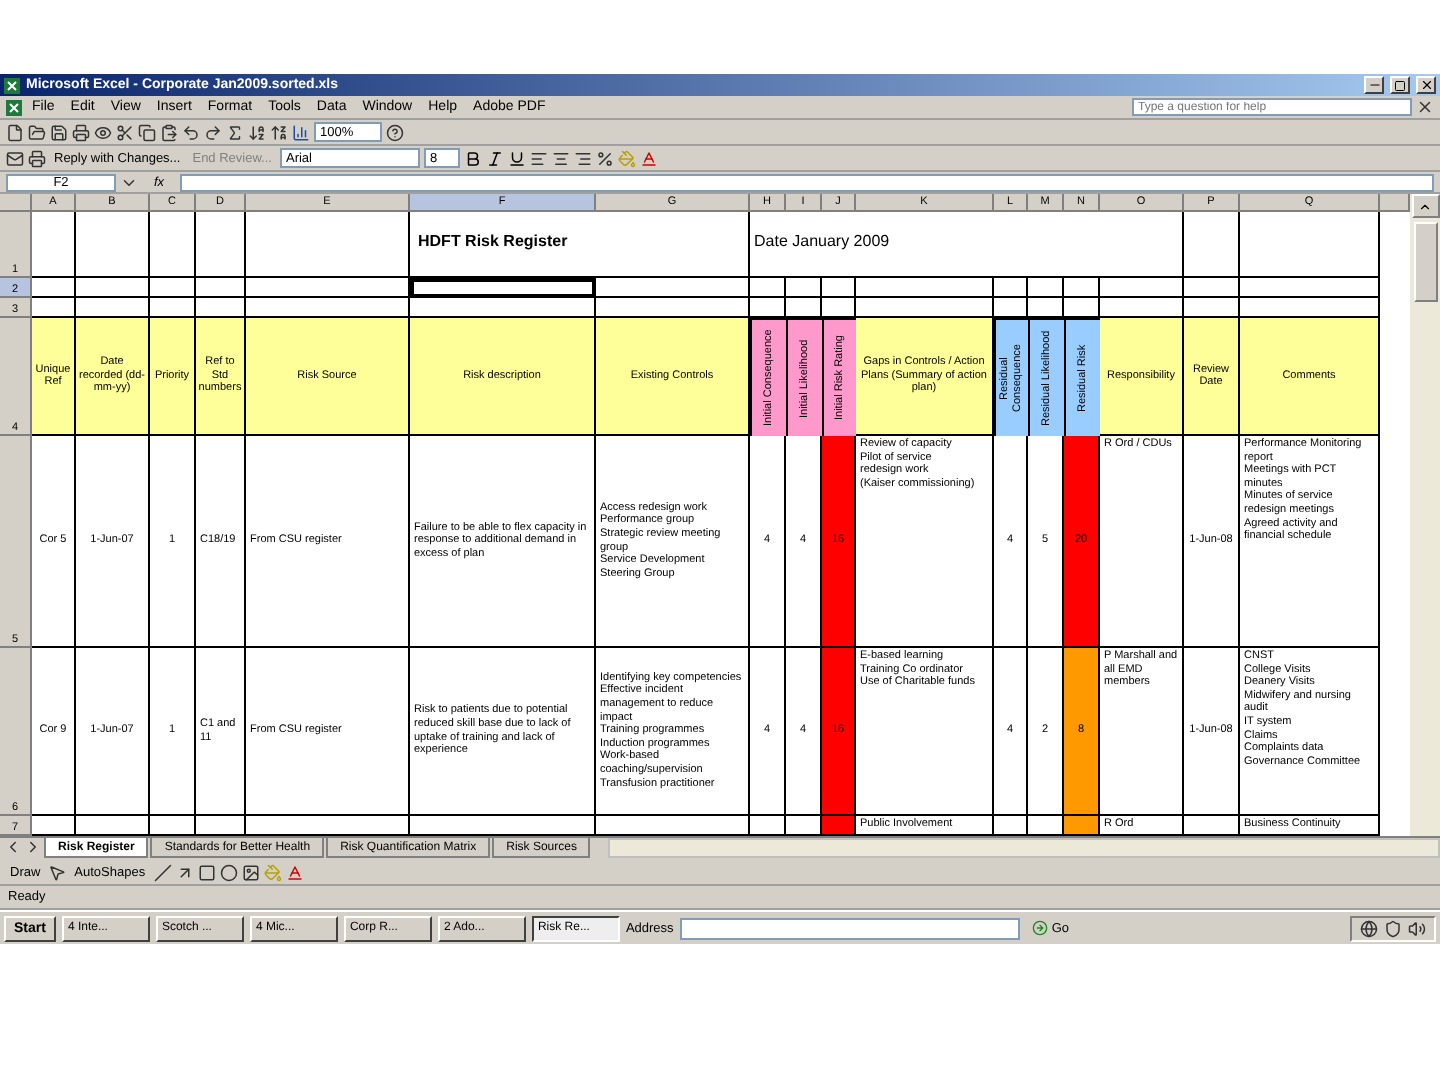 The image size is (1440, 1080). Describe the element at coordinates (16, 203) in the screenshot. I see `select-all-corner` at that location.